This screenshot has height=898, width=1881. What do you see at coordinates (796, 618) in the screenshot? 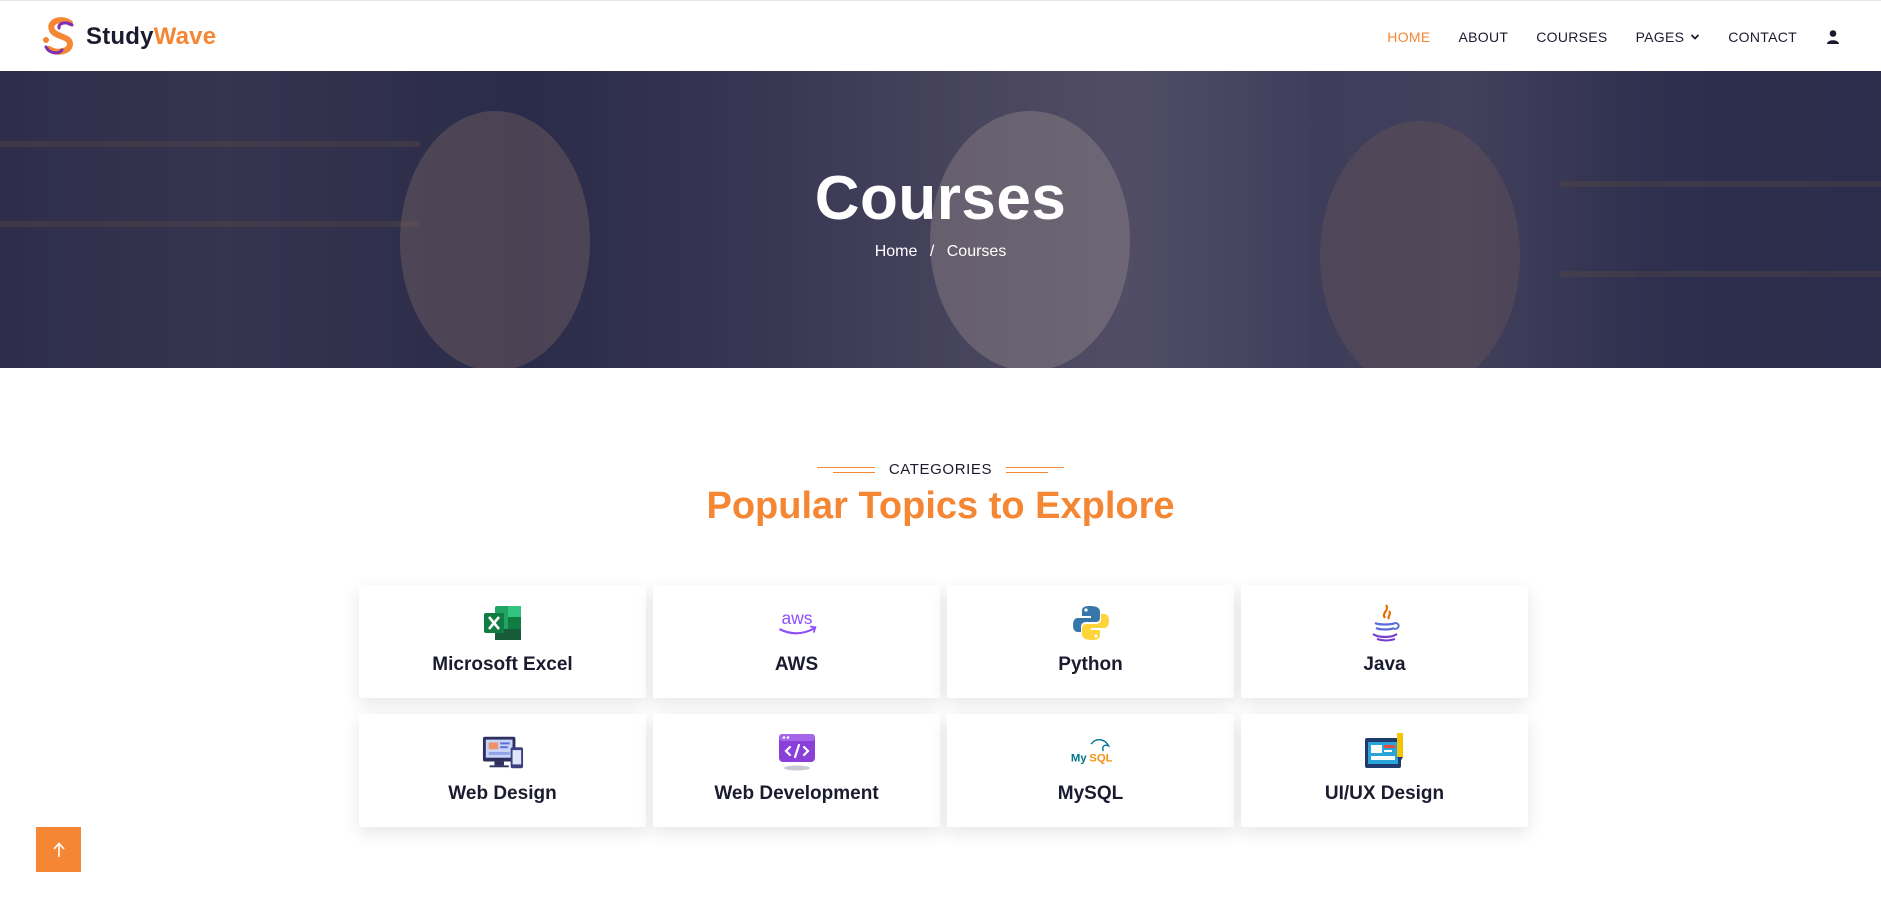
I see `svg-text: aws` at bounding box center [796, 618].